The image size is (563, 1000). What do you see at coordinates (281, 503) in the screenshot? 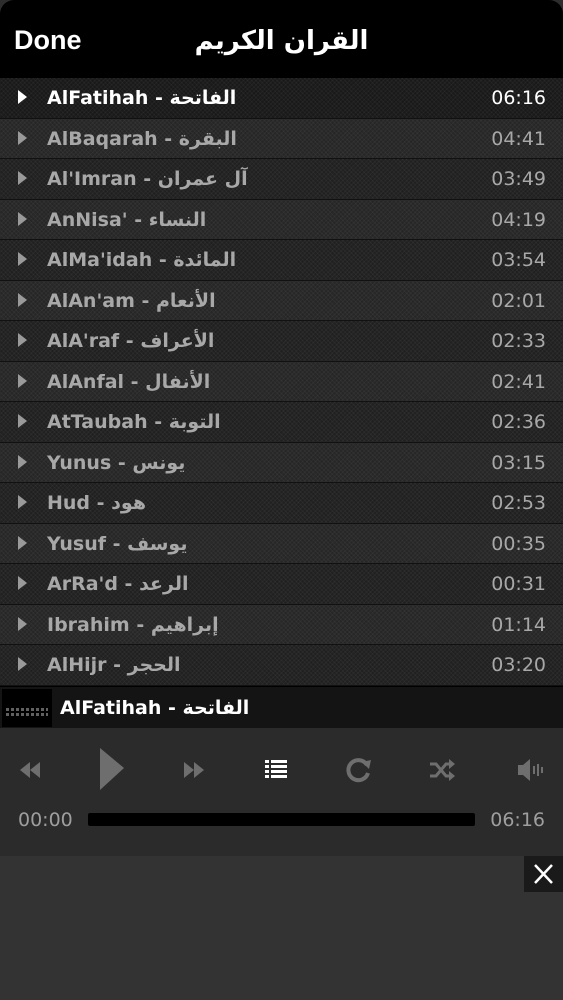
I see `track-row: Hud - هود 02:53` at bounding box center [281, 503].